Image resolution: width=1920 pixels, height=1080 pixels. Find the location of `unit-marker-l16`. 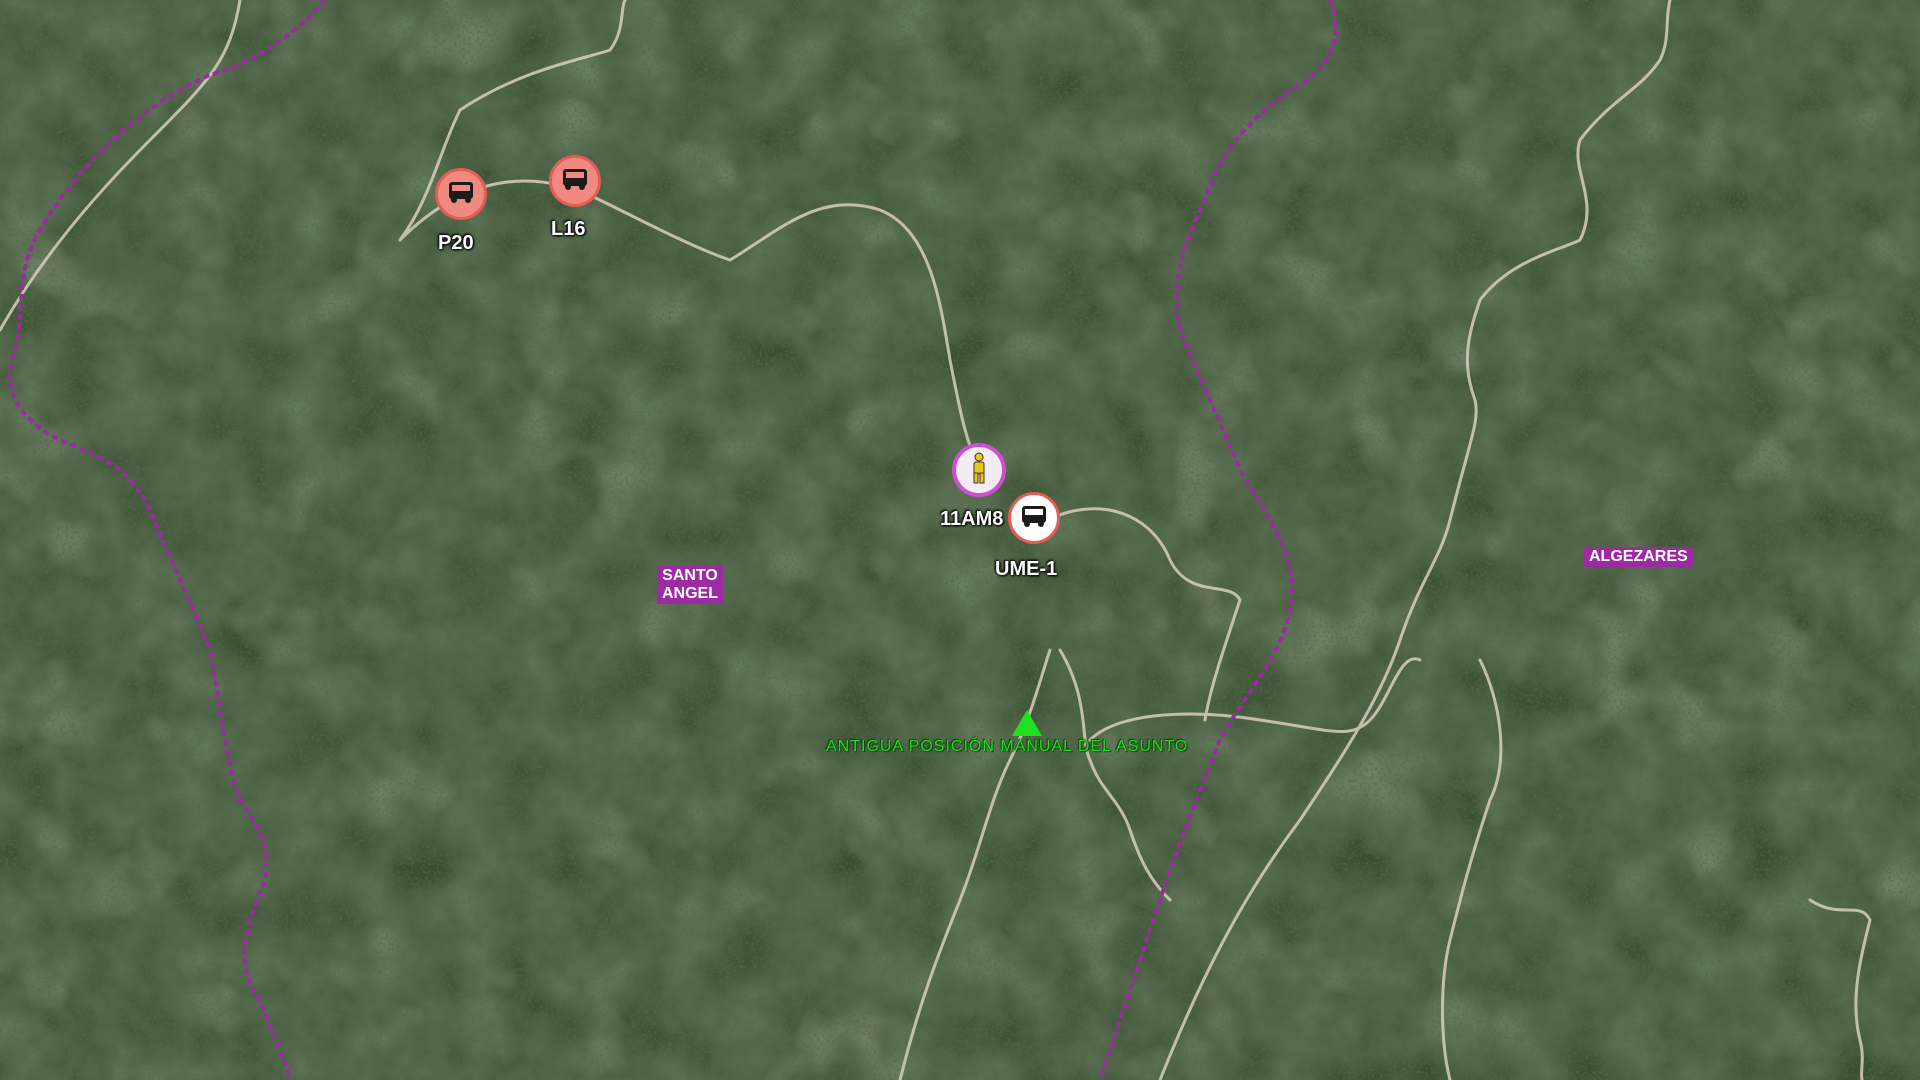

unit-marker-l16 is located at coordinates (575, 181).